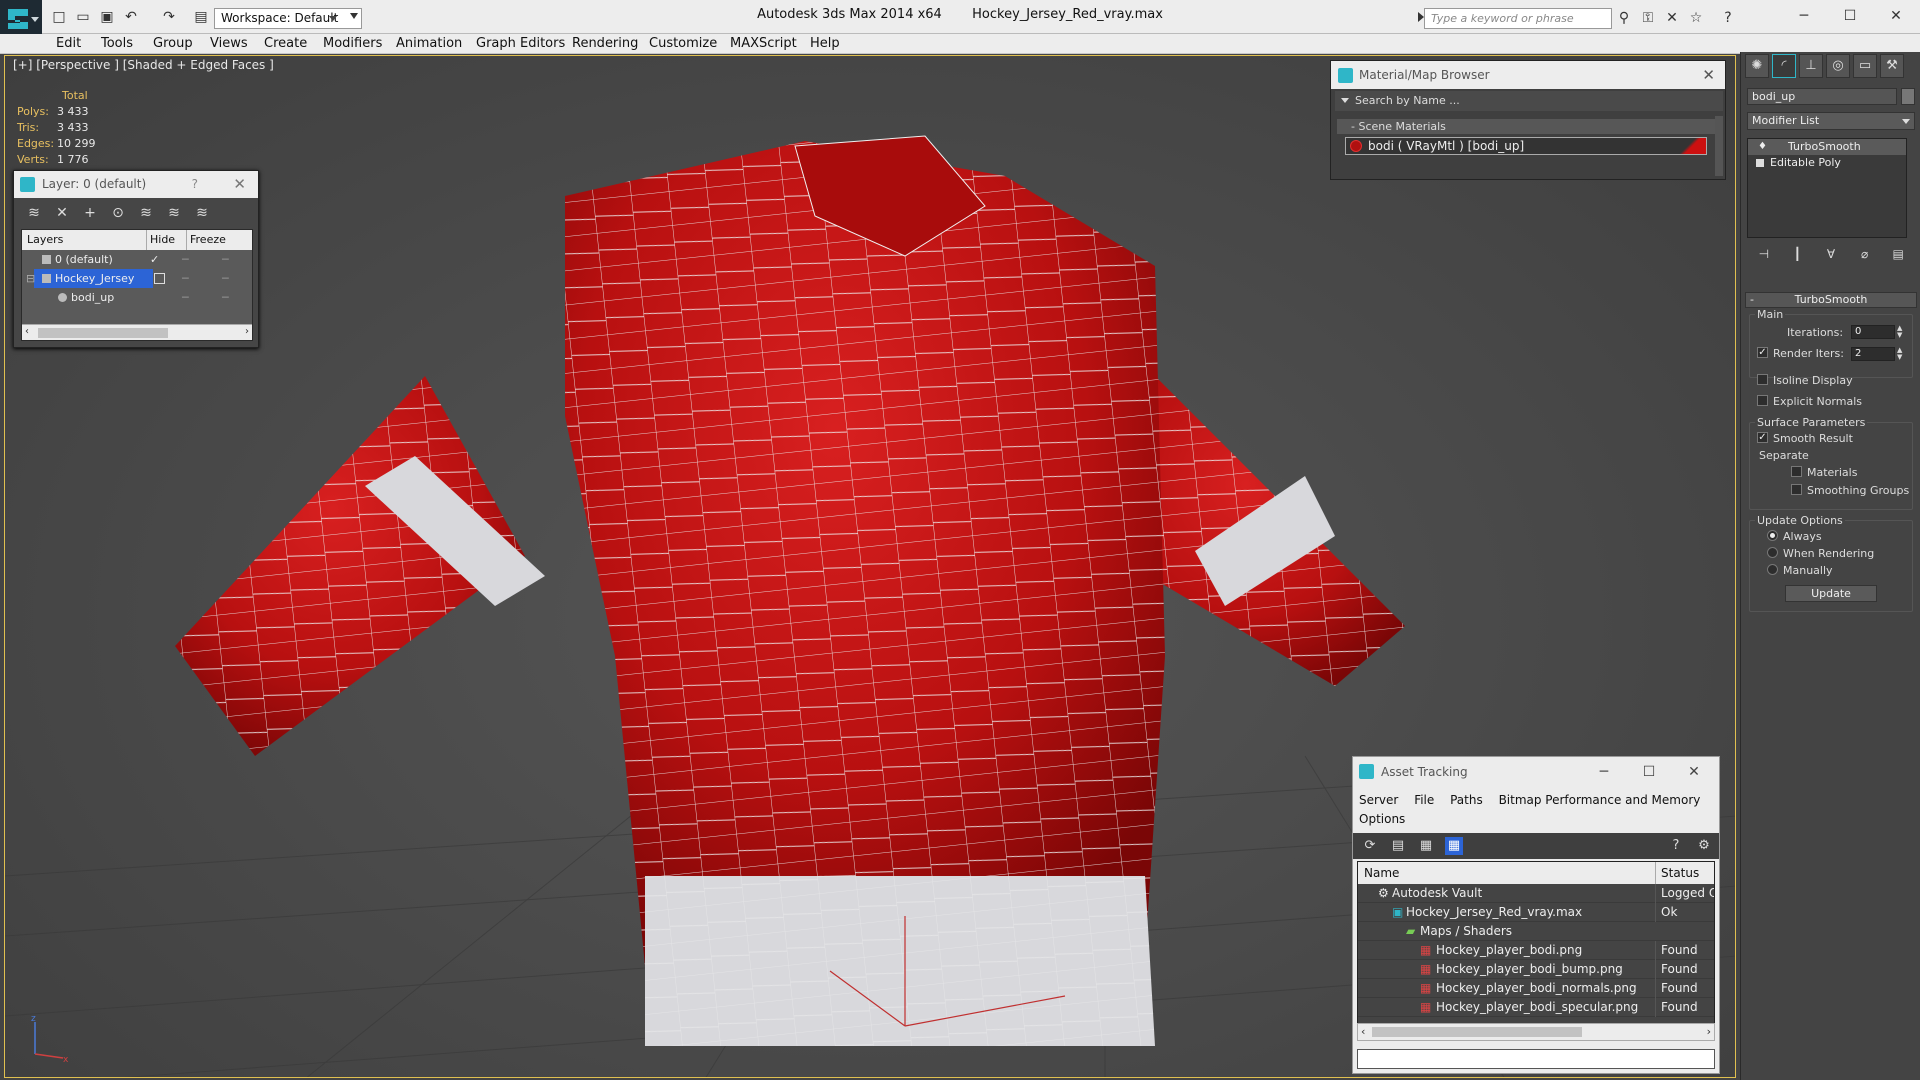  What do you see at coordinates (137, 297) in the screenshot?
I see `layer-row: bodi_up ─ ─` at bounding box center [137, 297].